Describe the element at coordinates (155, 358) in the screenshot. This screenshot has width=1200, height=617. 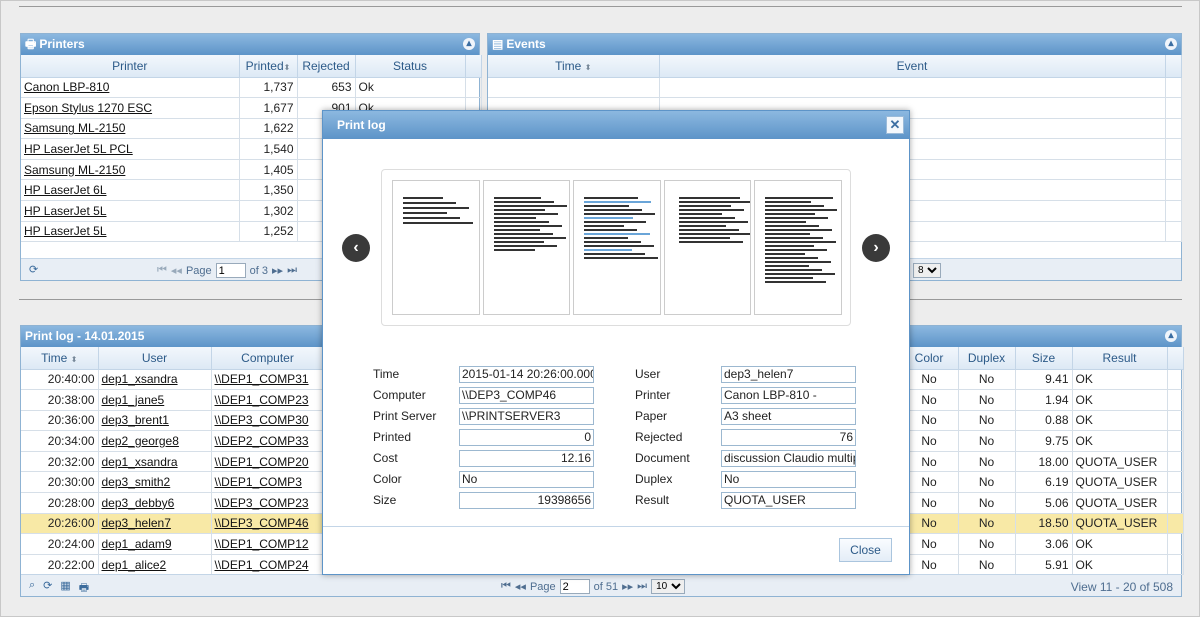
I see `col-user: User` at that location.